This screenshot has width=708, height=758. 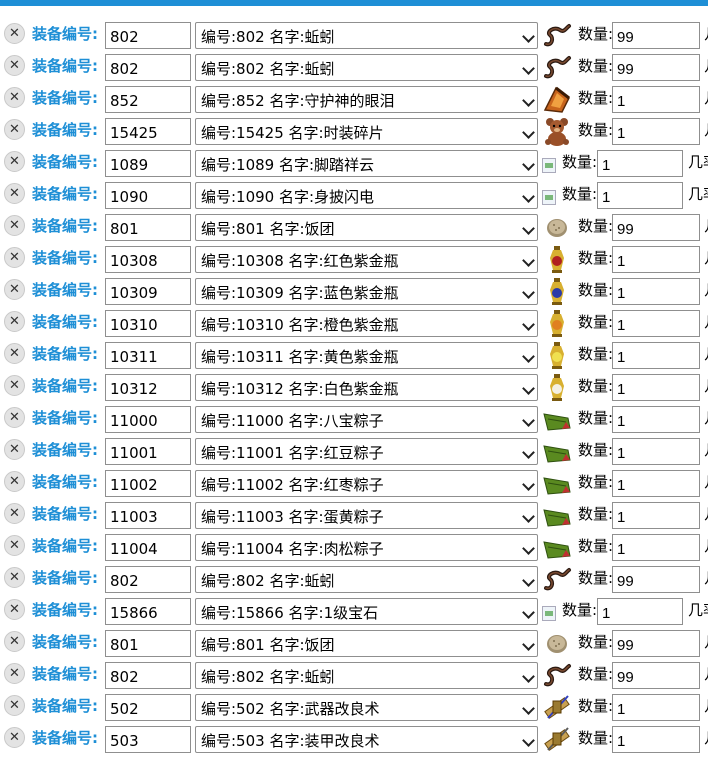 What do you see at coordinates (290, 709) in the screenshot?
I see `item-select-value: 编号:502 名字:武器改良术` at bounding box center [290, 709].